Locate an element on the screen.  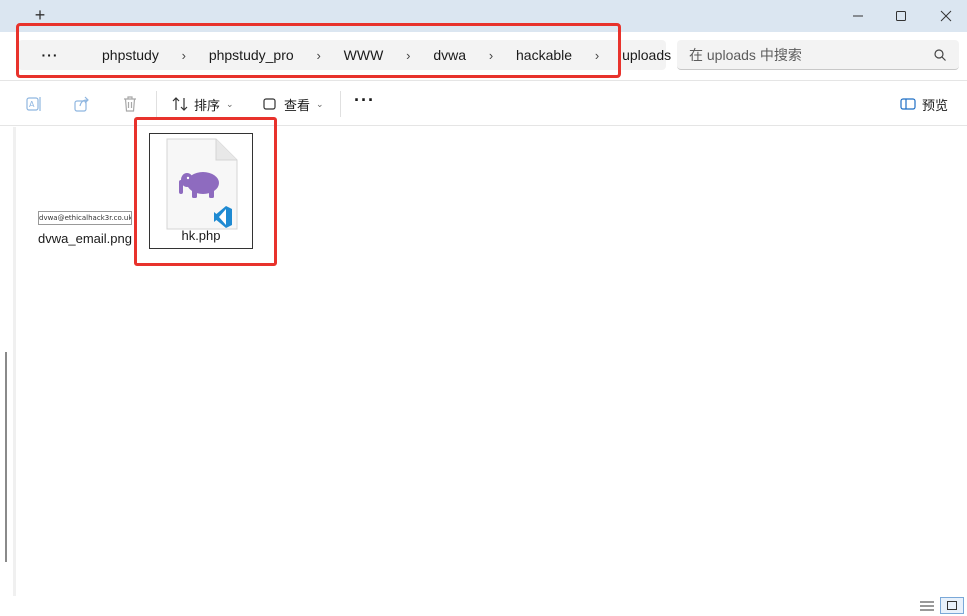
search-input is located at coordinates (804, 55).